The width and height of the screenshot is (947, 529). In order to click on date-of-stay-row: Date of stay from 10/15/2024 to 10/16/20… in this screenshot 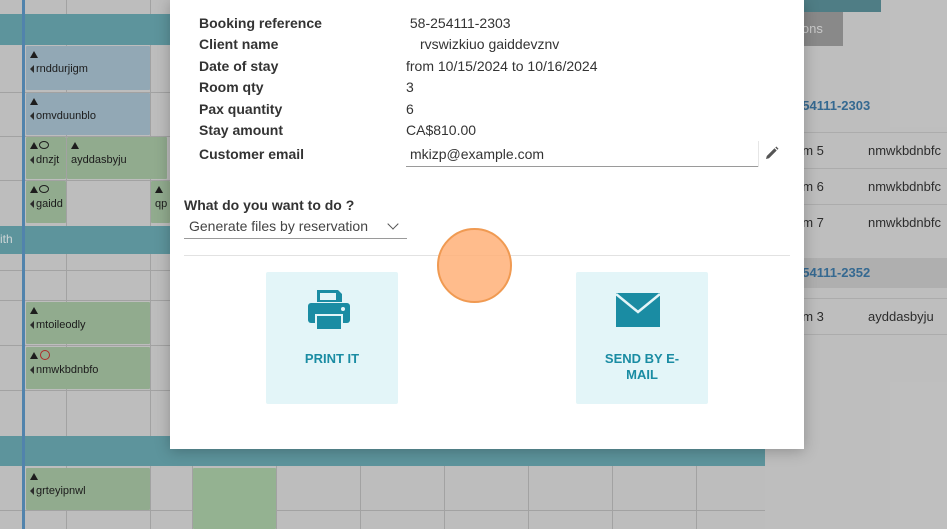, I will do `click(489, 68)`.